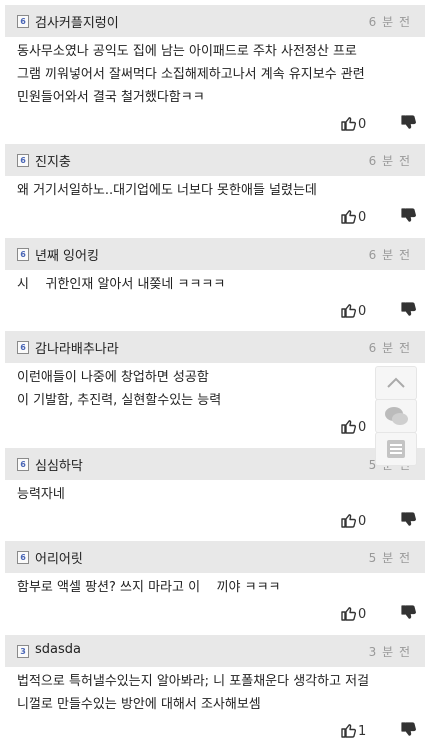 This screenshot has width=430, height=743. I want to click on list-icon, so click(396, 449).